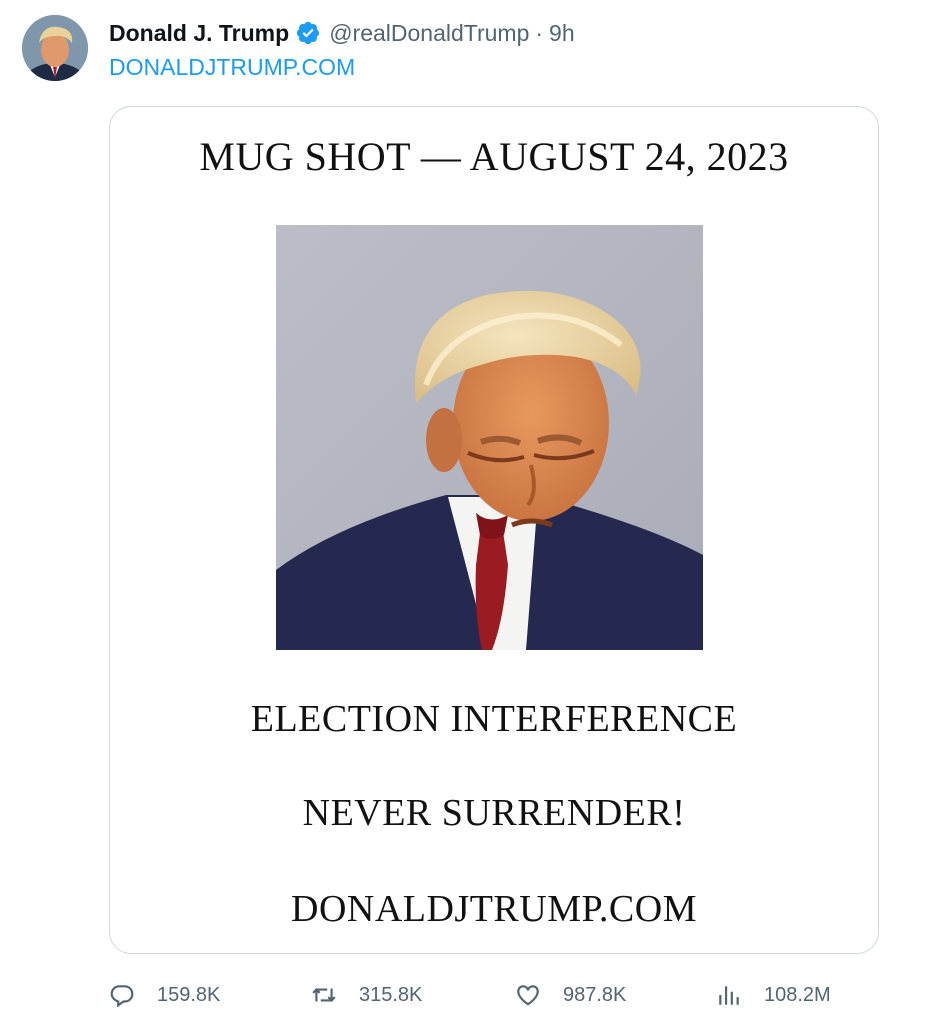 Image resolution: width=925 pixels, height=1023 pixels. I want to click on tweet-link: DONALDJTRUMP.COM, so click(232, 67).